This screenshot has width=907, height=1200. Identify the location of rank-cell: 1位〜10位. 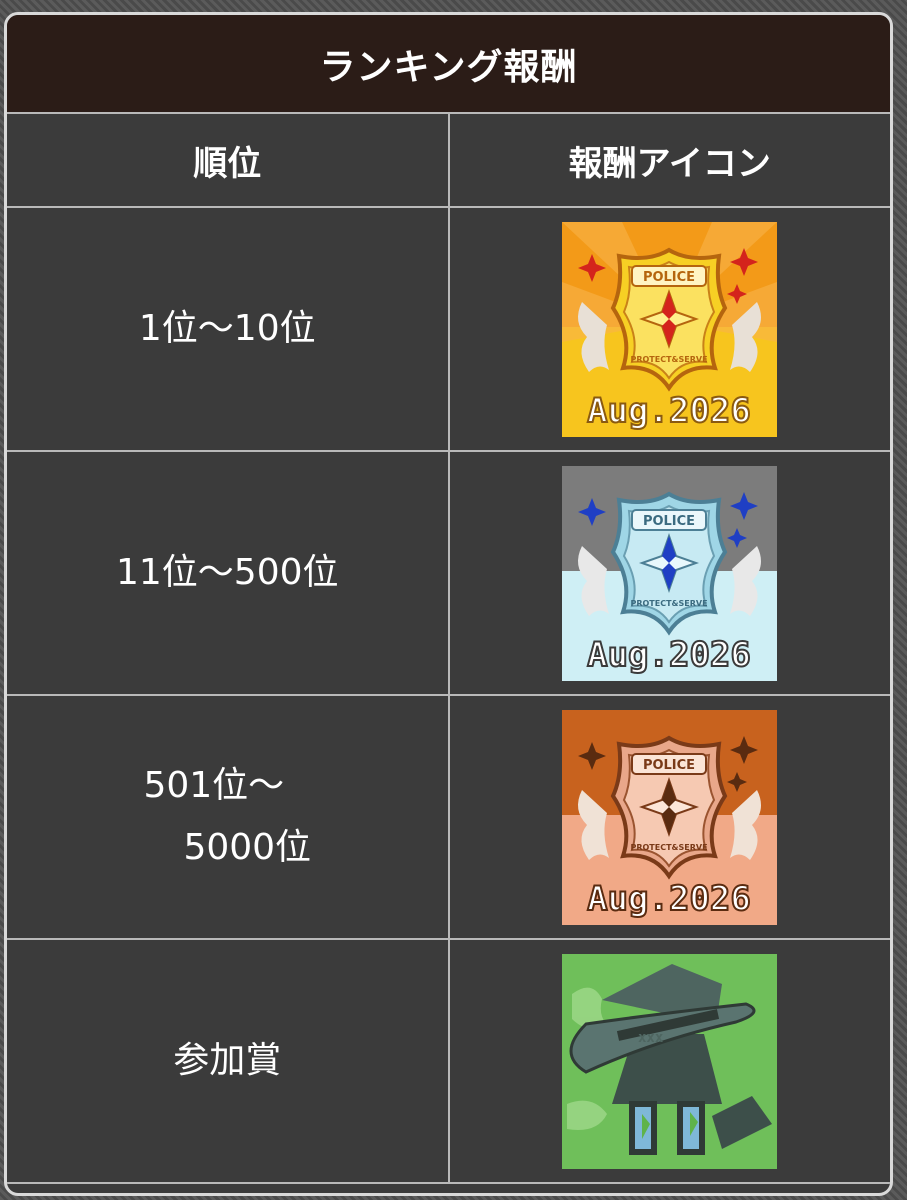
(228, 329).